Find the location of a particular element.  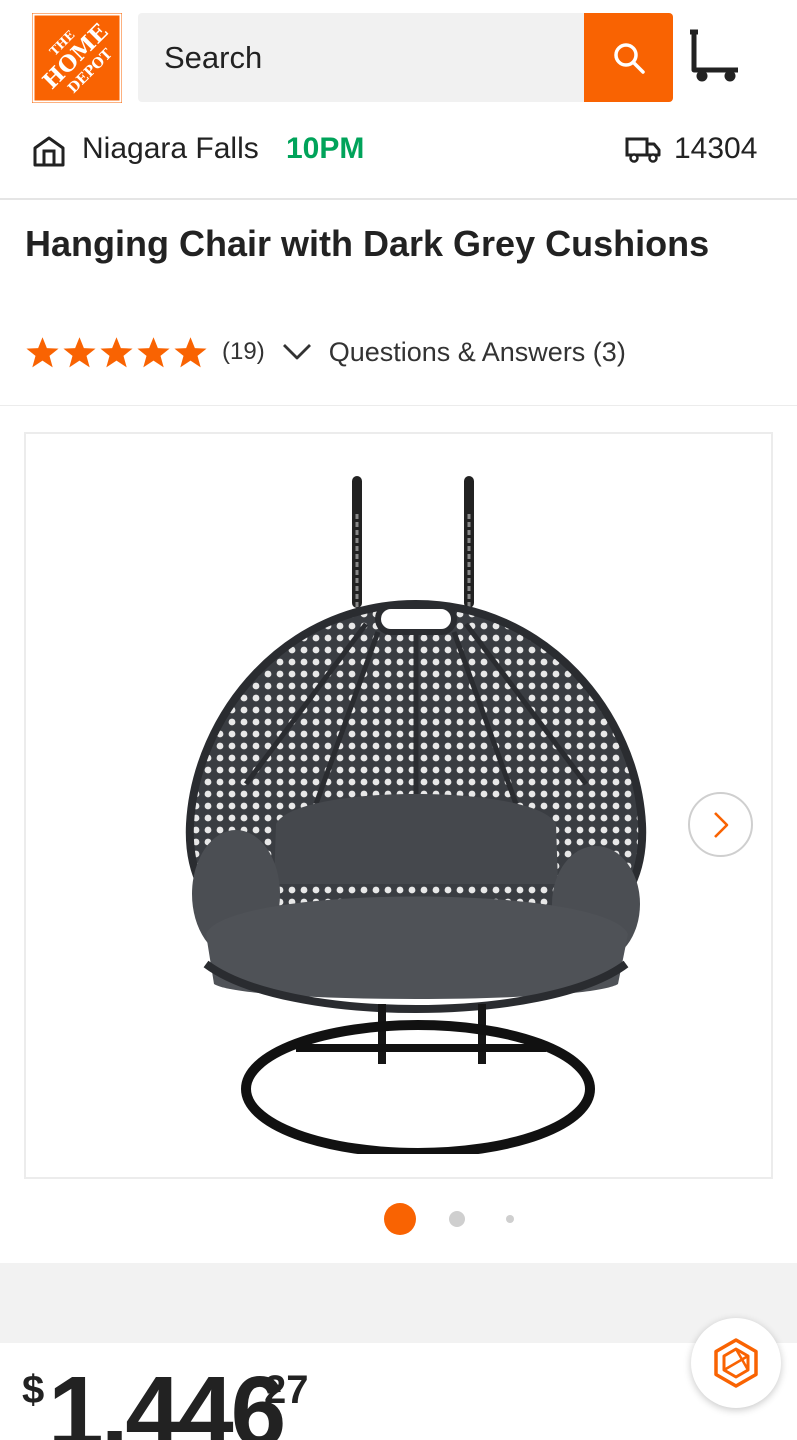

hexagon-assistant-icon is located at coordinates (736, 1363).